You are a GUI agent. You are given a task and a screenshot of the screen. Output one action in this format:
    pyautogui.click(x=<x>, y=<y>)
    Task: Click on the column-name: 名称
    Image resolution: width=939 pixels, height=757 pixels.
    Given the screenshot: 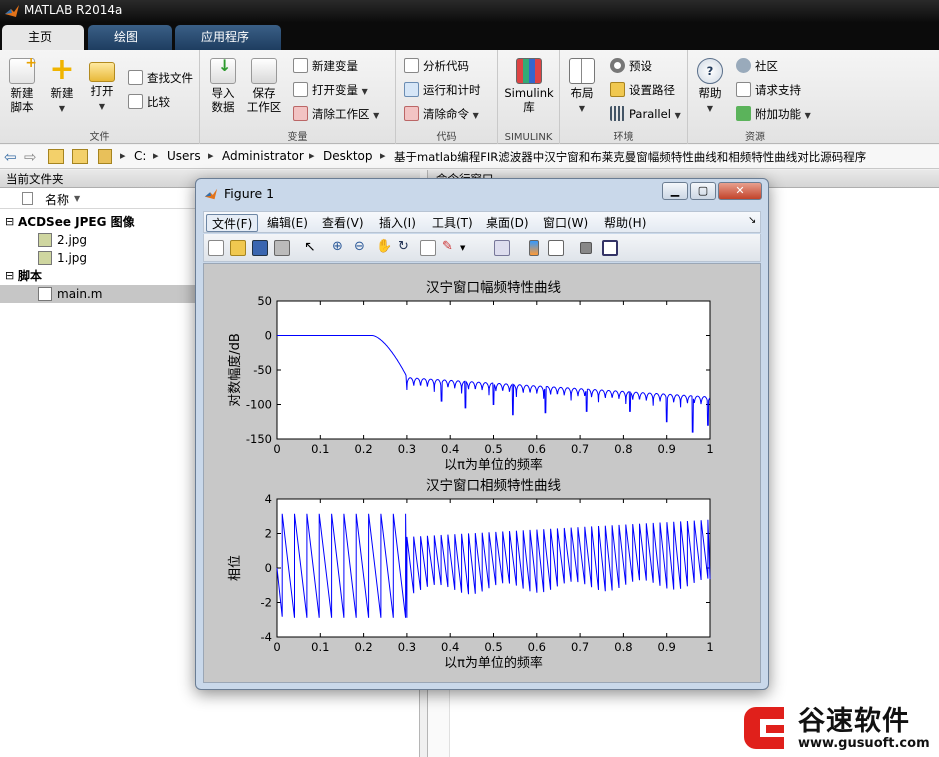 What is the action you would take?
    pyautogui.click(x=57, y=199)
    